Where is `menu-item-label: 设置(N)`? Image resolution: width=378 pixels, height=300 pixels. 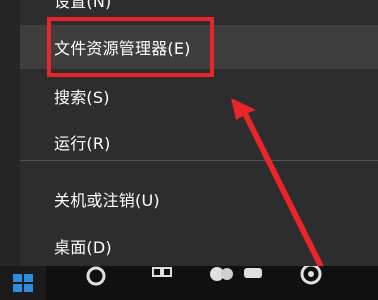 menu-item-label: 设置(N) is located at coordinates (83, 5).